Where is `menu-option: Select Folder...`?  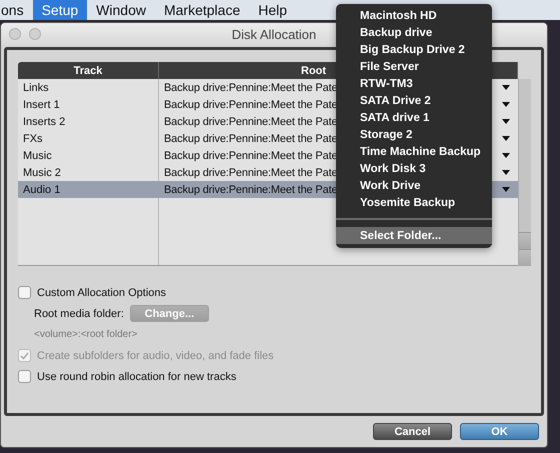 menu-option: Select Folder... is located at coordinates (414, 235).